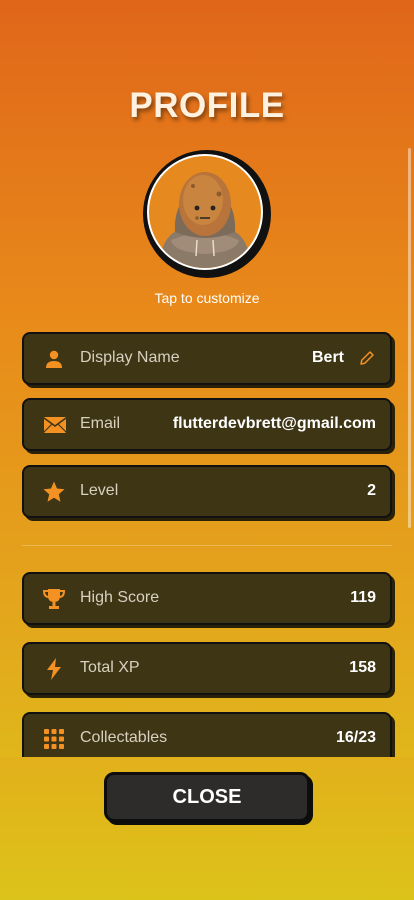 The image size is (414, 900). What do you see at coordinates (355, 737) in the screenshot?
I see `collectables-value: 16/23` at bounding box center [355, 737].